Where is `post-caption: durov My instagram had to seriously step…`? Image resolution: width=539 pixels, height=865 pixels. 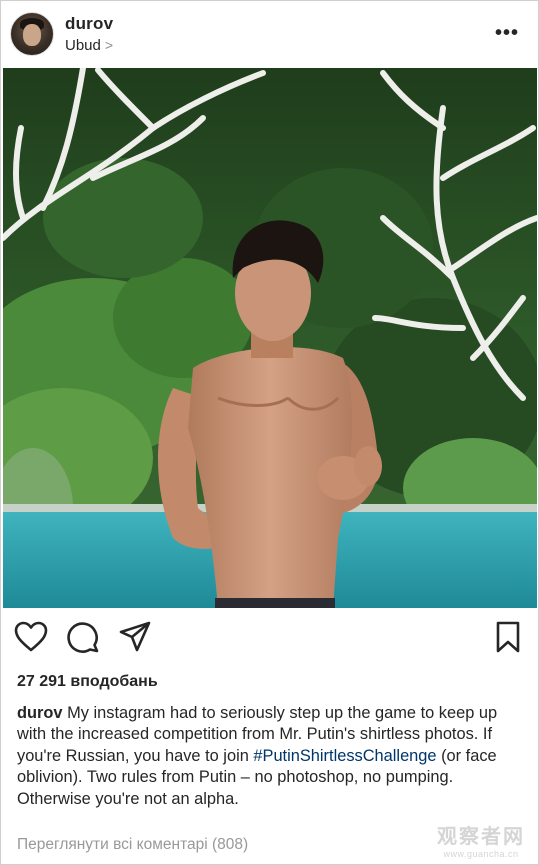 post-caption: durov My instagram had to seriously step… is located at coordinates (272, 756).